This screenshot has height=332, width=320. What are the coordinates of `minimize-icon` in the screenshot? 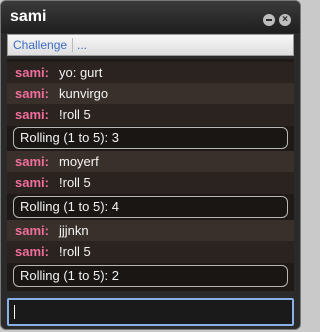 It's located at (269, 20).